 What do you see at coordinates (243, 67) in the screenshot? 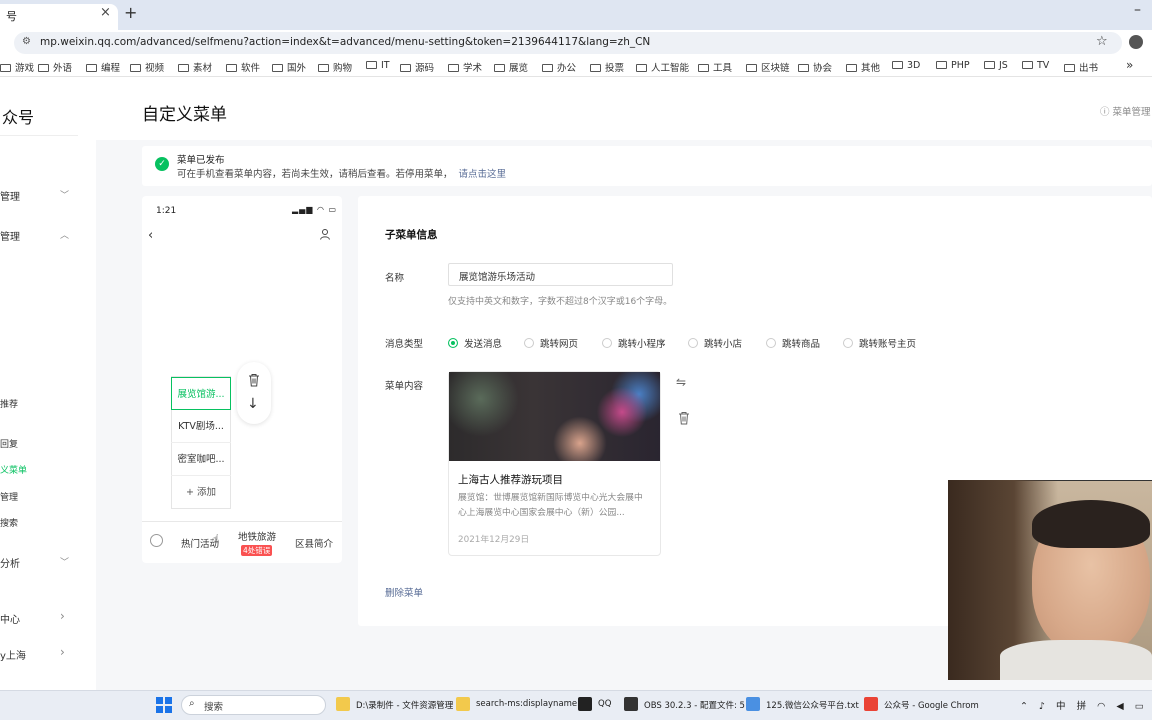
I see `bookmark-folder: 软件` at bounding box center [243, 67].